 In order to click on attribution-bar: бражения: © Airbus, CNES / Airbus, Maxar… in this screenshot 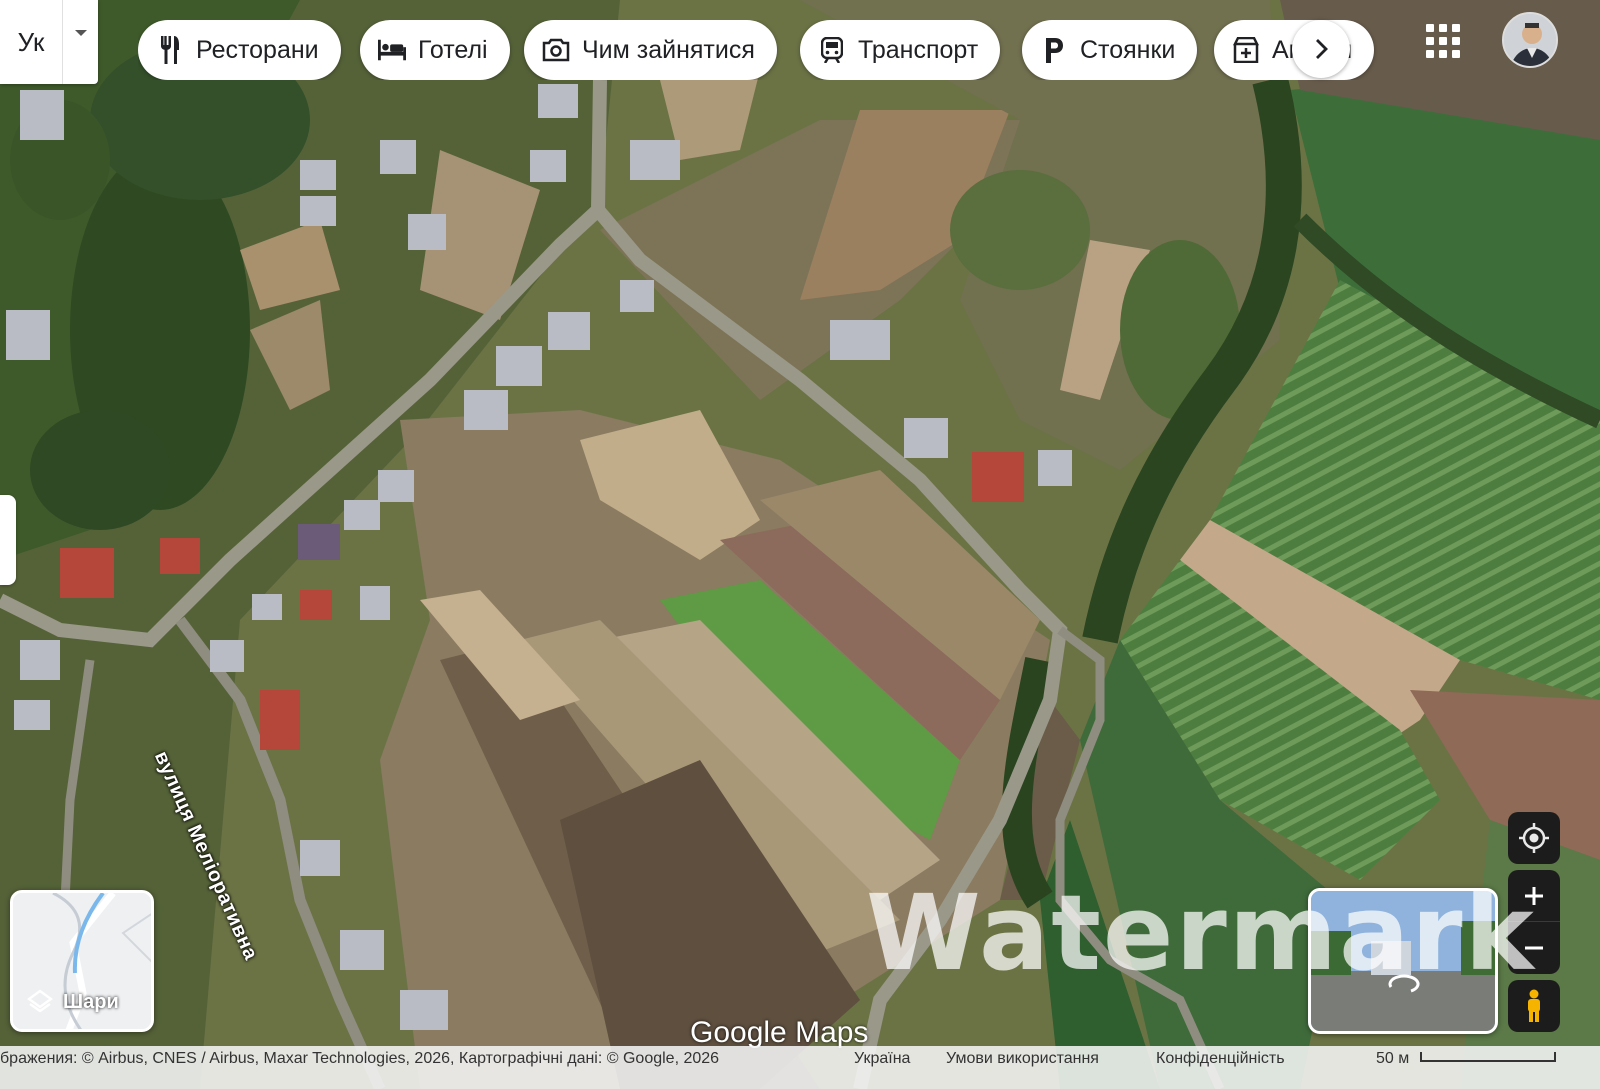, I will do `click(800, 1067)`.